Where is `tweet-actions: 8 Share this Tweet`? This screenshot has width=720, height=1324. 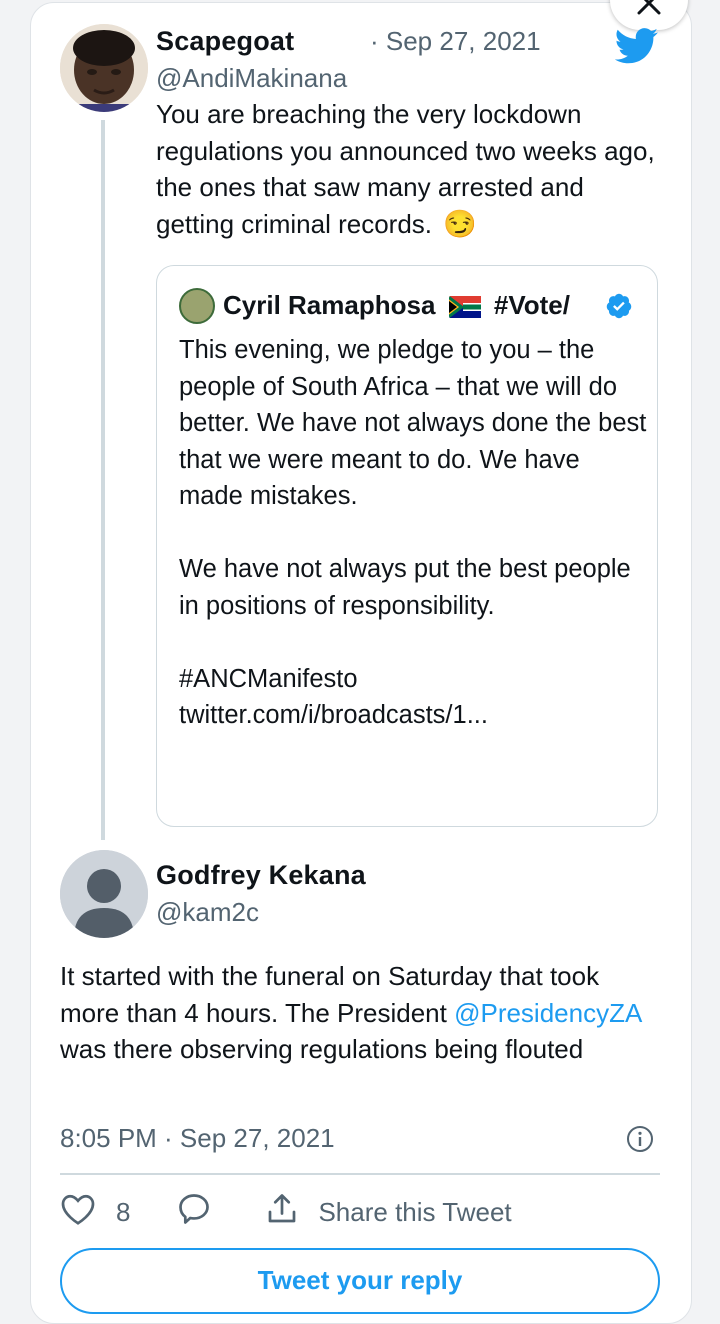 tweet-actions: 8 Share this Tweet is located at coordinates (286, 1212).